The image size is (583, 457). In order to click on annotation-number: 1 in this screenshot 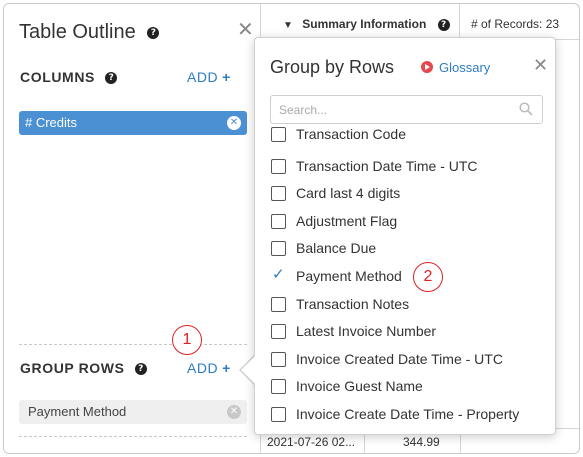, I will do `click(187, 339)`.